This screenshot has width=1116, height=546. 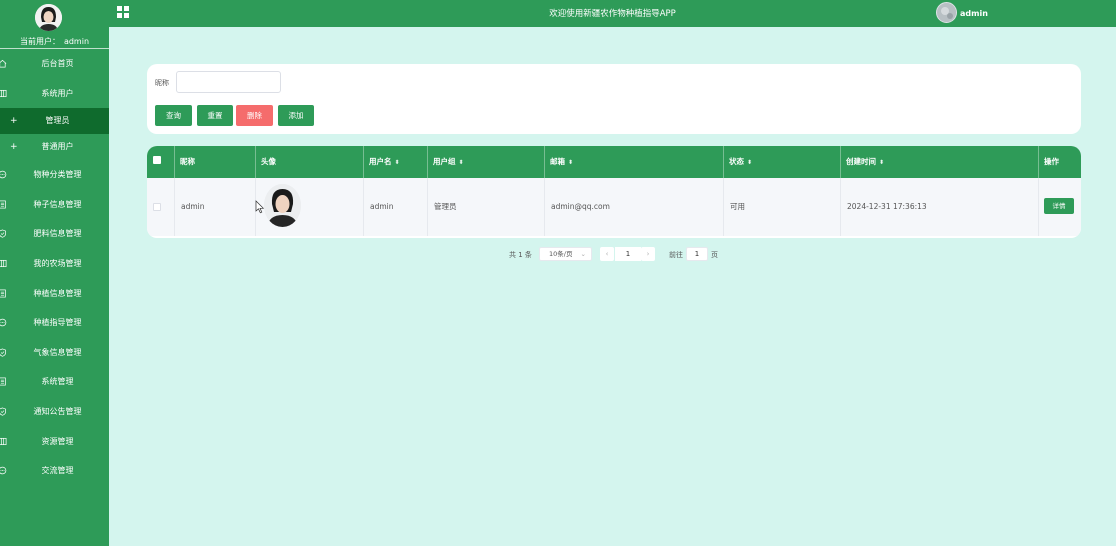 I want to click on mouse-cursor-icon, so click(x=260, y=207).